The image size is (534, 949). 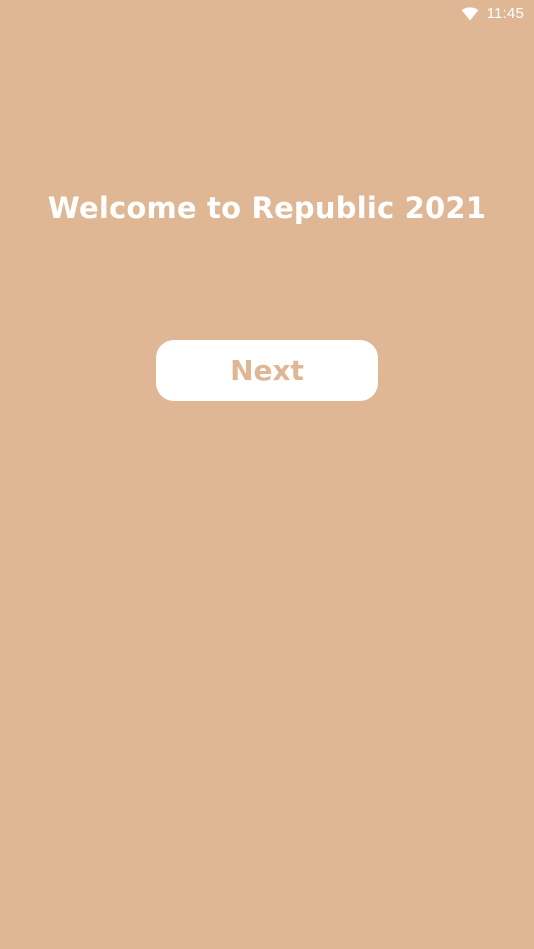 I want to click on next-button: Next, so click(x=267, y=370).